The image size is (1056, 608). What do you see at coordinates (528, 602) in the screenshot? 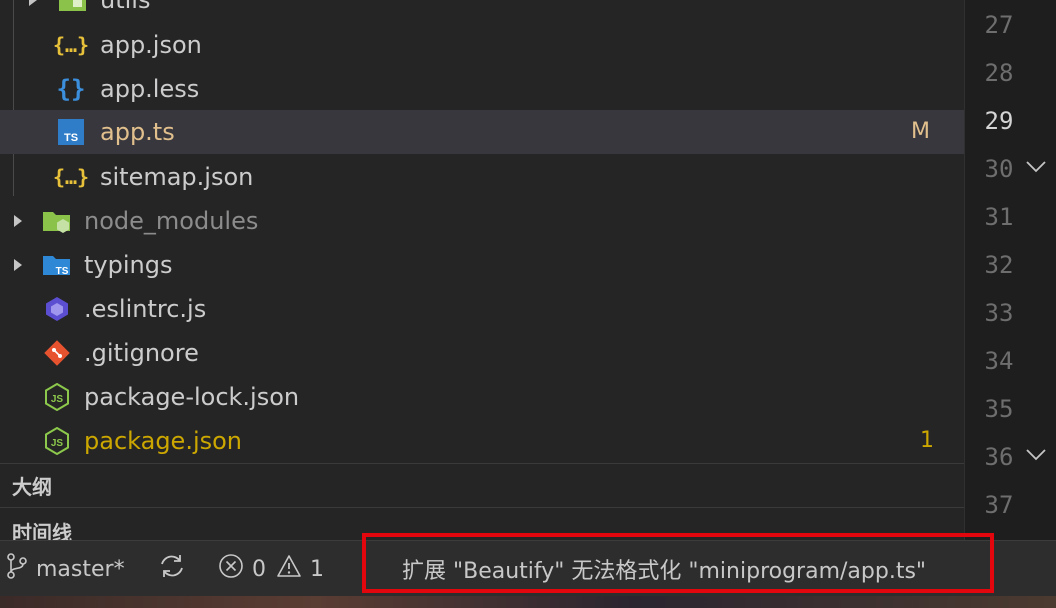
I see `desktop-background-strip` at bounding box center [528, 602].